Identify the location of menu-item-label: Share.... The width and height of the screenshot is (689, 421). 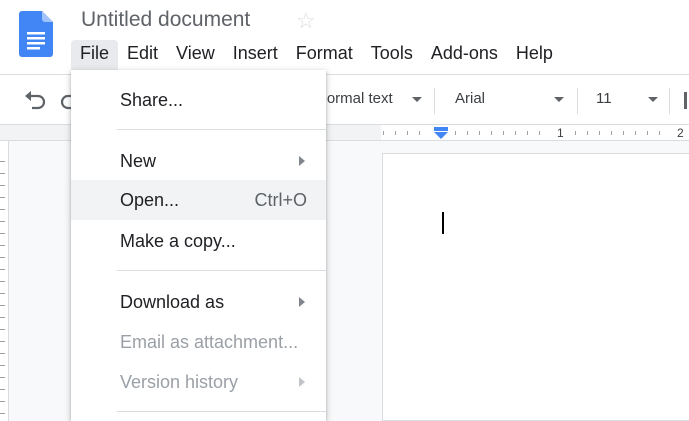
(152, 100).